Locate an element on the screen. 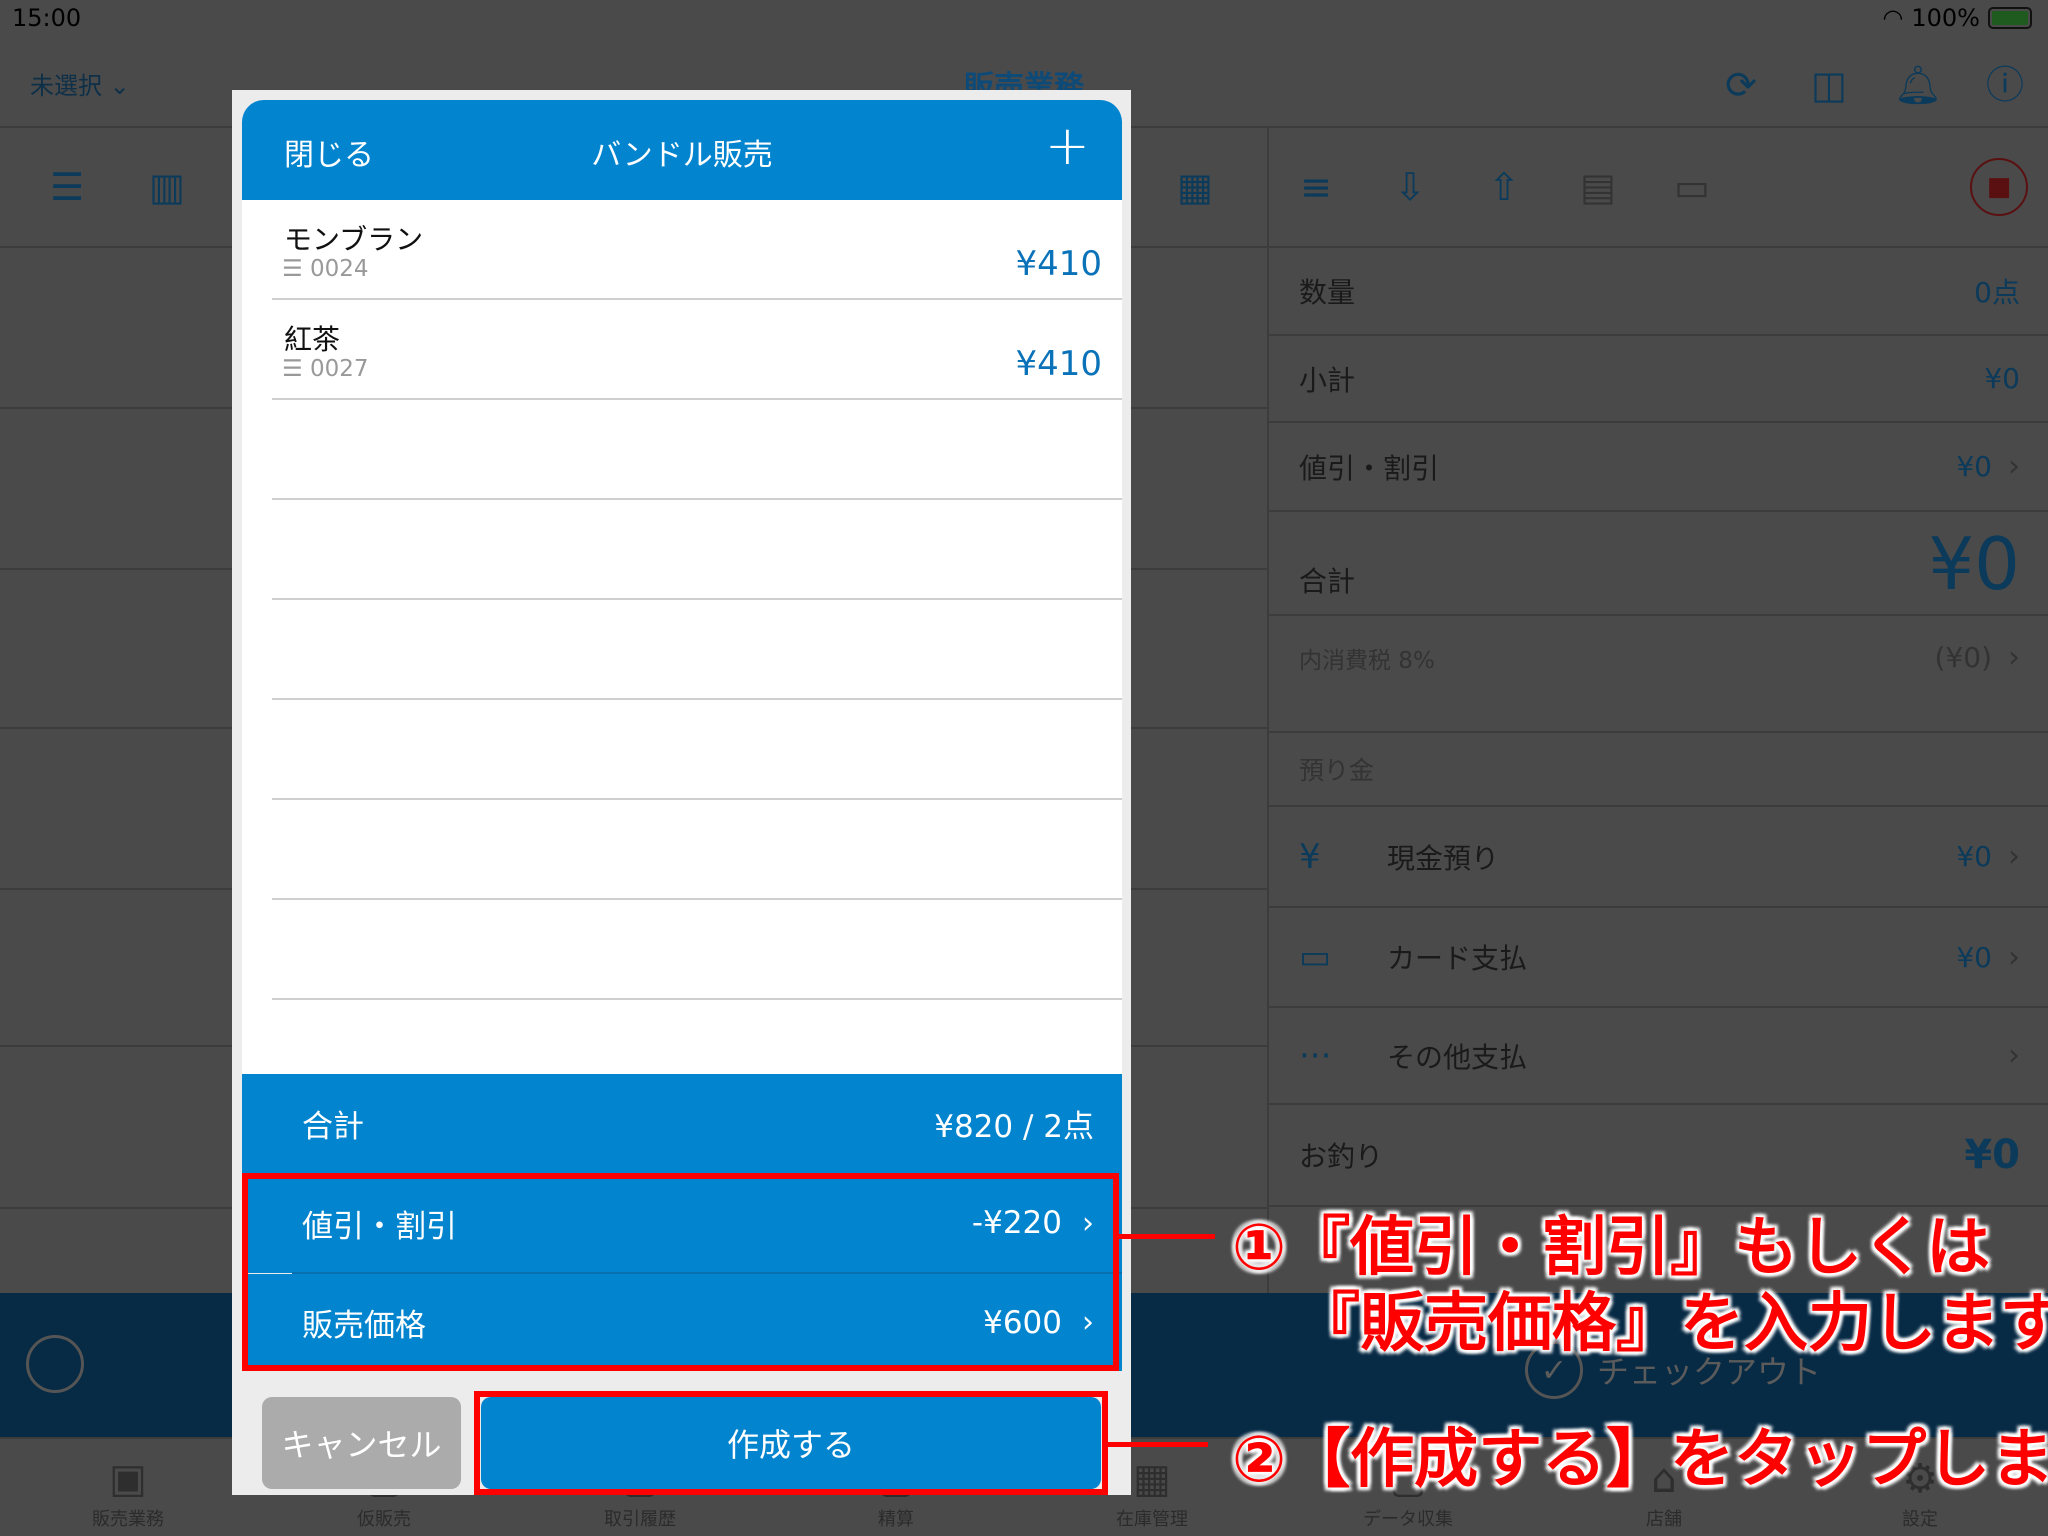 The image size is (2048, 1536). add-icon: + is located at coordinates (1067, 145).